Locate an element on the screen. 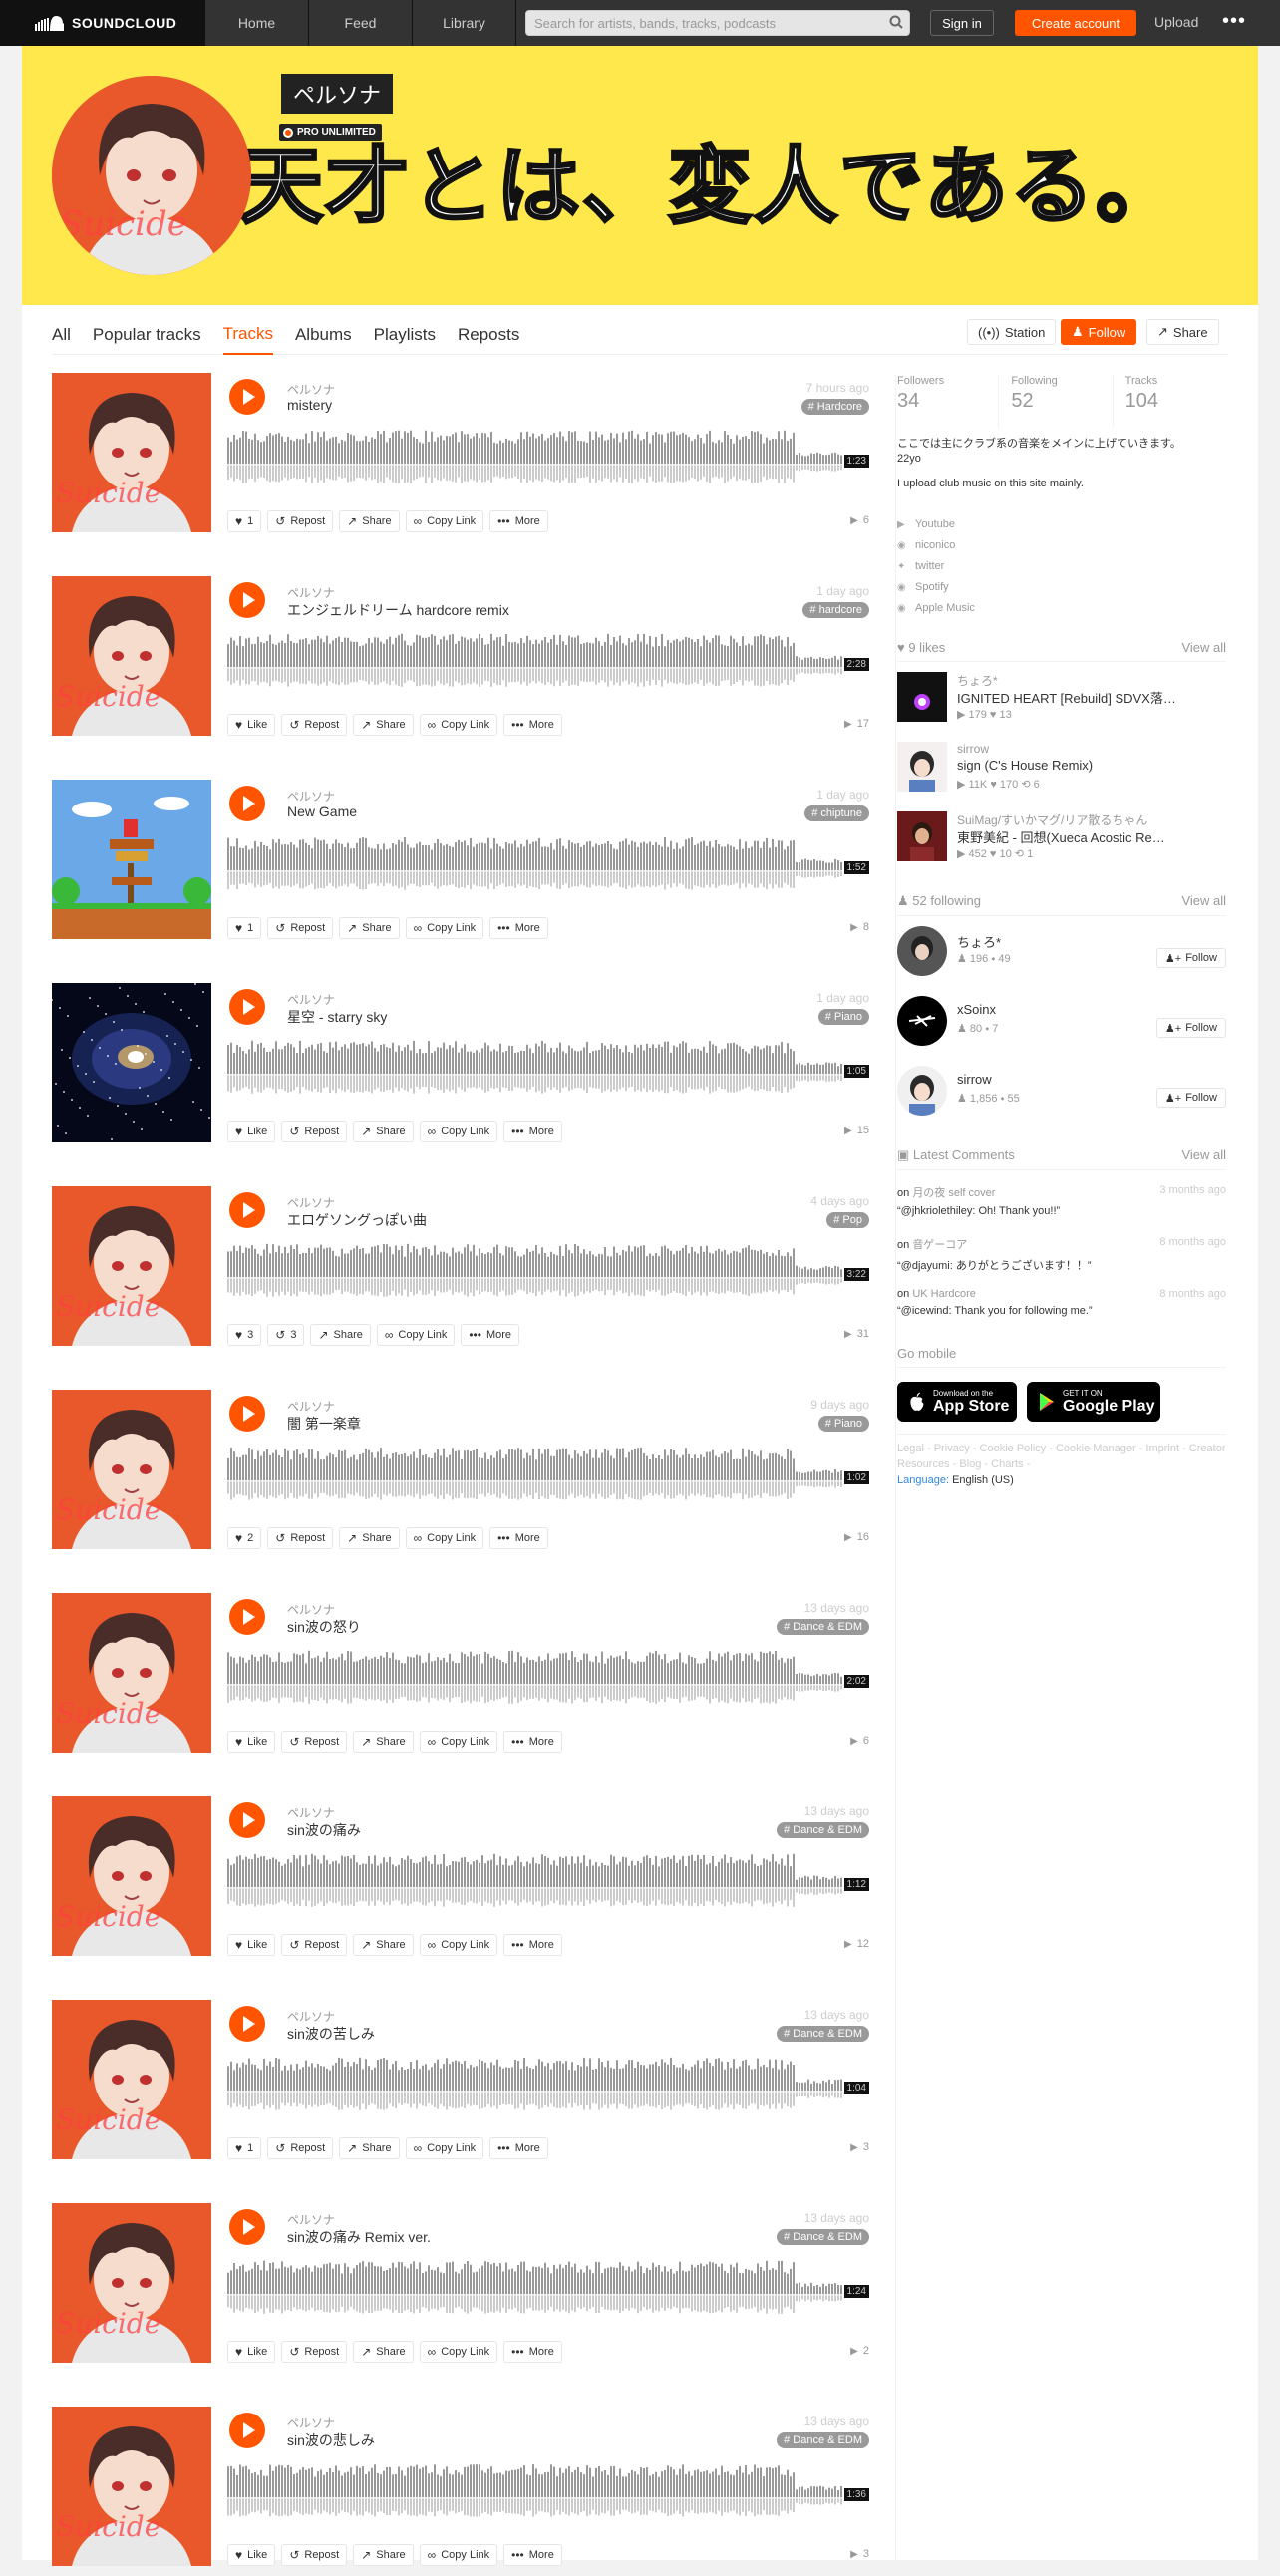 This screenshot has height=2576, width=1280. station-button: ((•))Station is located at coordinates (1011, 332).